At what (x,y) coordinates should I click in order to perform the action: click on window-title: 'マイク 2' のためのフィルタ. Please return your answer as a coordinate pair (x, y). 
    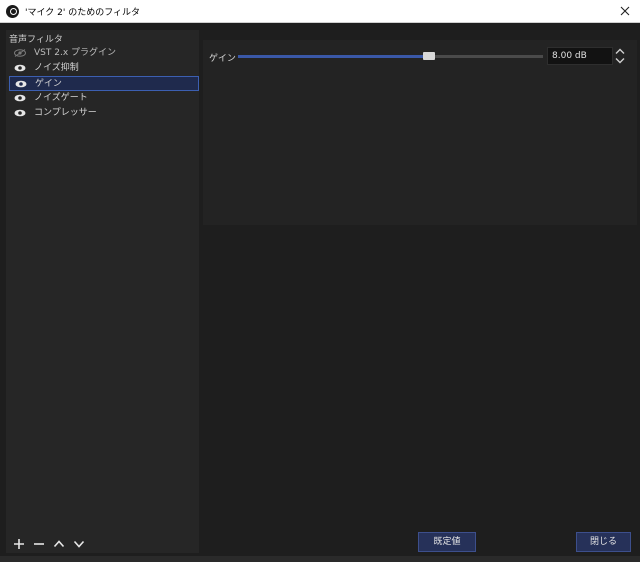
    Looking at the image, I should click on (83, 13).